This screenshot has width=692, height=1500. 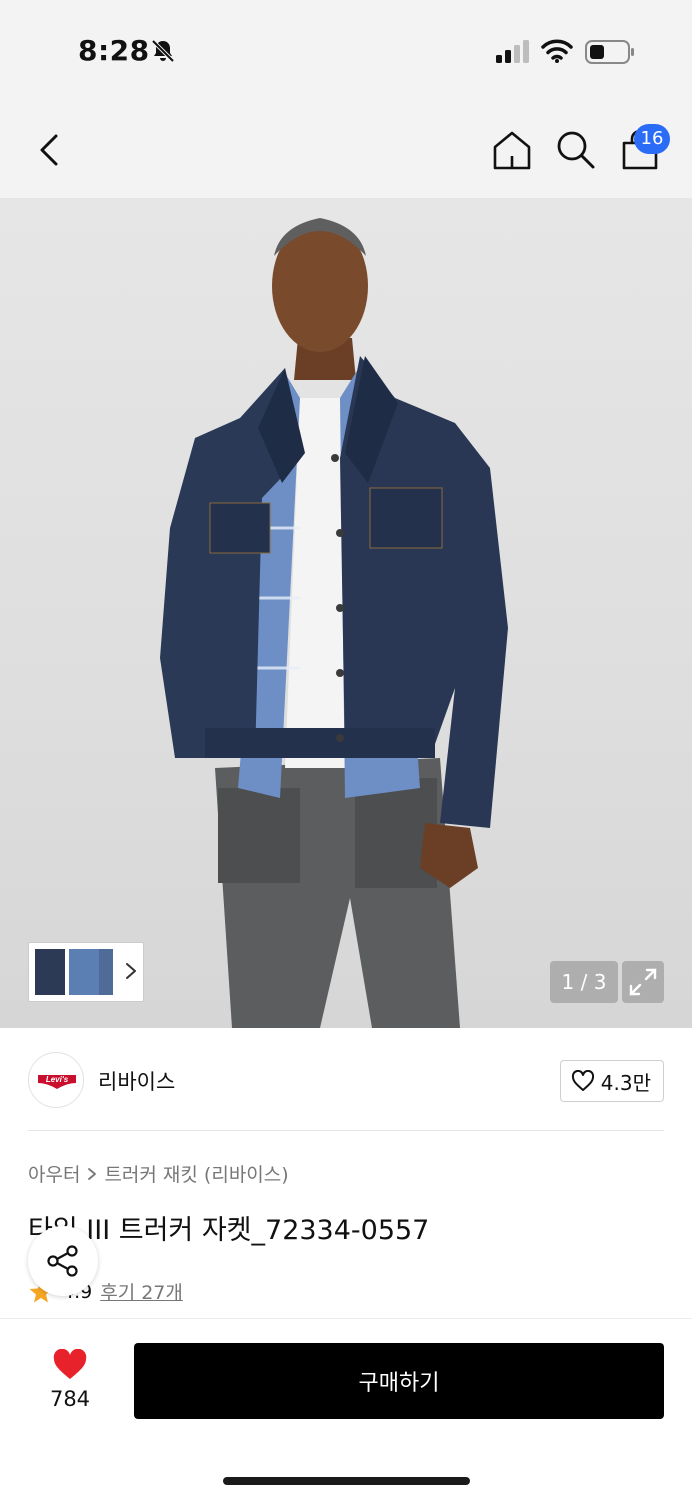 What do you see at coordinates (584, 982) in the screenshot?
I see `image-page-counter: 1 / 3` at bounding box center [584, 982].